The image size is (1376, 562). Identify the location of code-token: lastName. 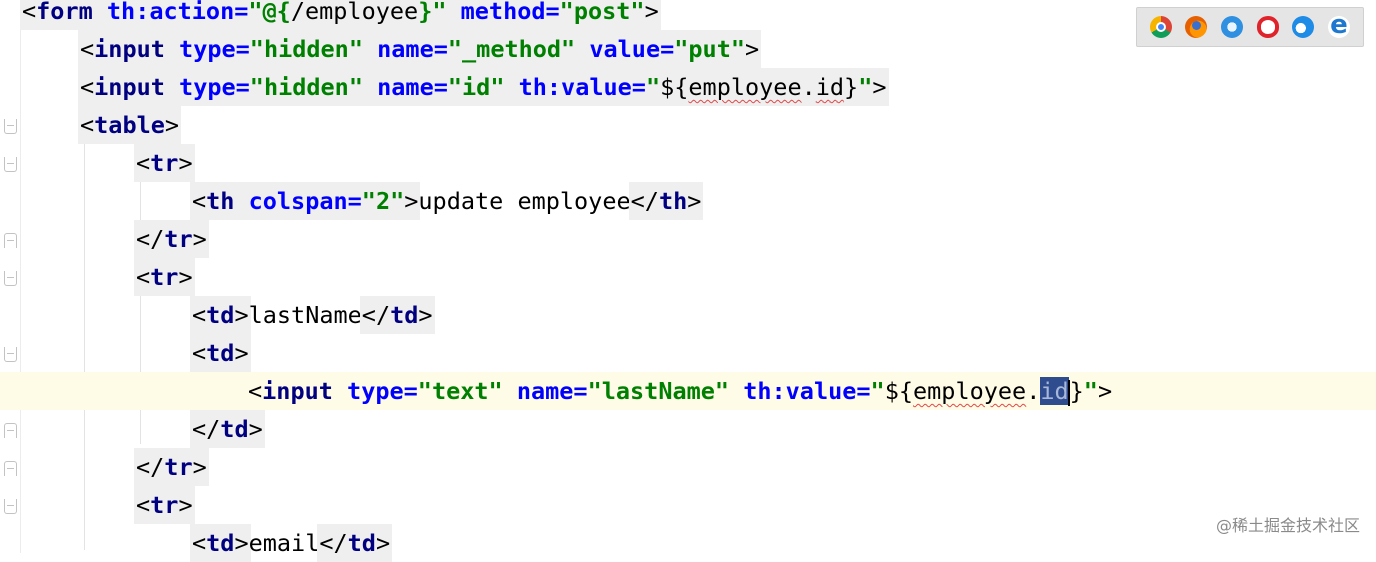
(305, 315).